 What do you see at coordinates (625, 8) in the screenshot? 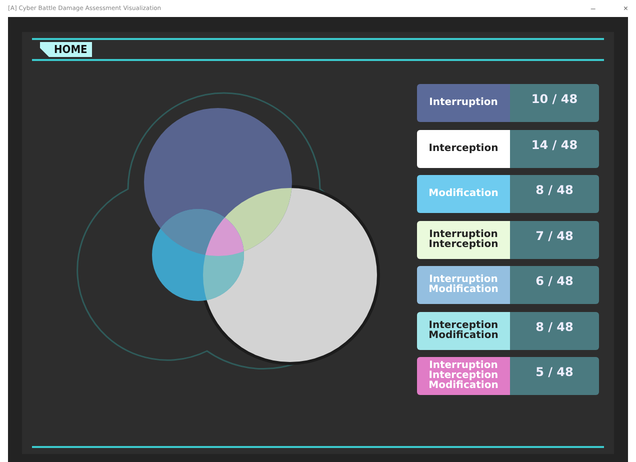
I see `window-control-button: ×` at bounding box center [625, 8].